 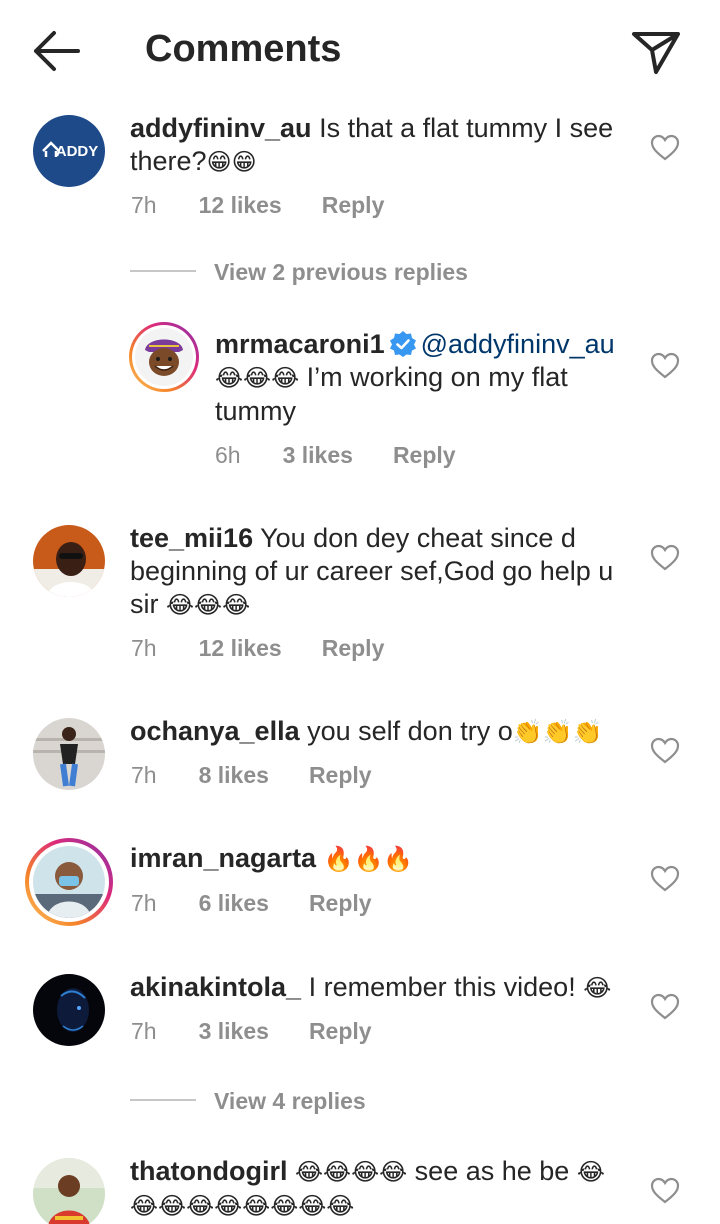 I want to click on comment-body: see as he be, so click(x=492, y=1171).